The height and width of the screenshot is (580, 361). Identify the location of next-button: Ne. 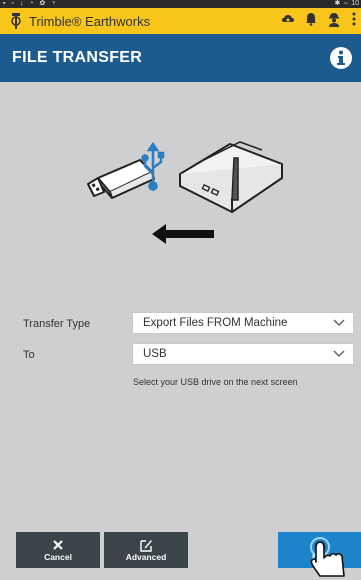
(319, 554).